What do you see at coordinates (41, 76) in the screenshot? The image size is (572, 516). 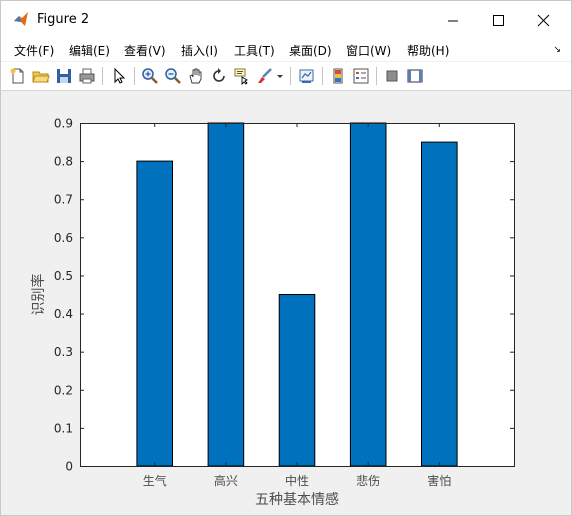 I see `open-file-icon` at bounding box center [41, 76].